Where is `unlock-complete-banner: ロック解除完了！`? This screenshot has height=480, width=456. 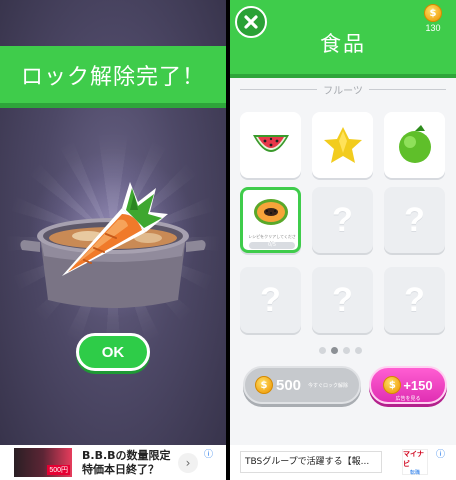
unlock-complete-banner: ロック解除完了！ is located at coordinates (113, 77).